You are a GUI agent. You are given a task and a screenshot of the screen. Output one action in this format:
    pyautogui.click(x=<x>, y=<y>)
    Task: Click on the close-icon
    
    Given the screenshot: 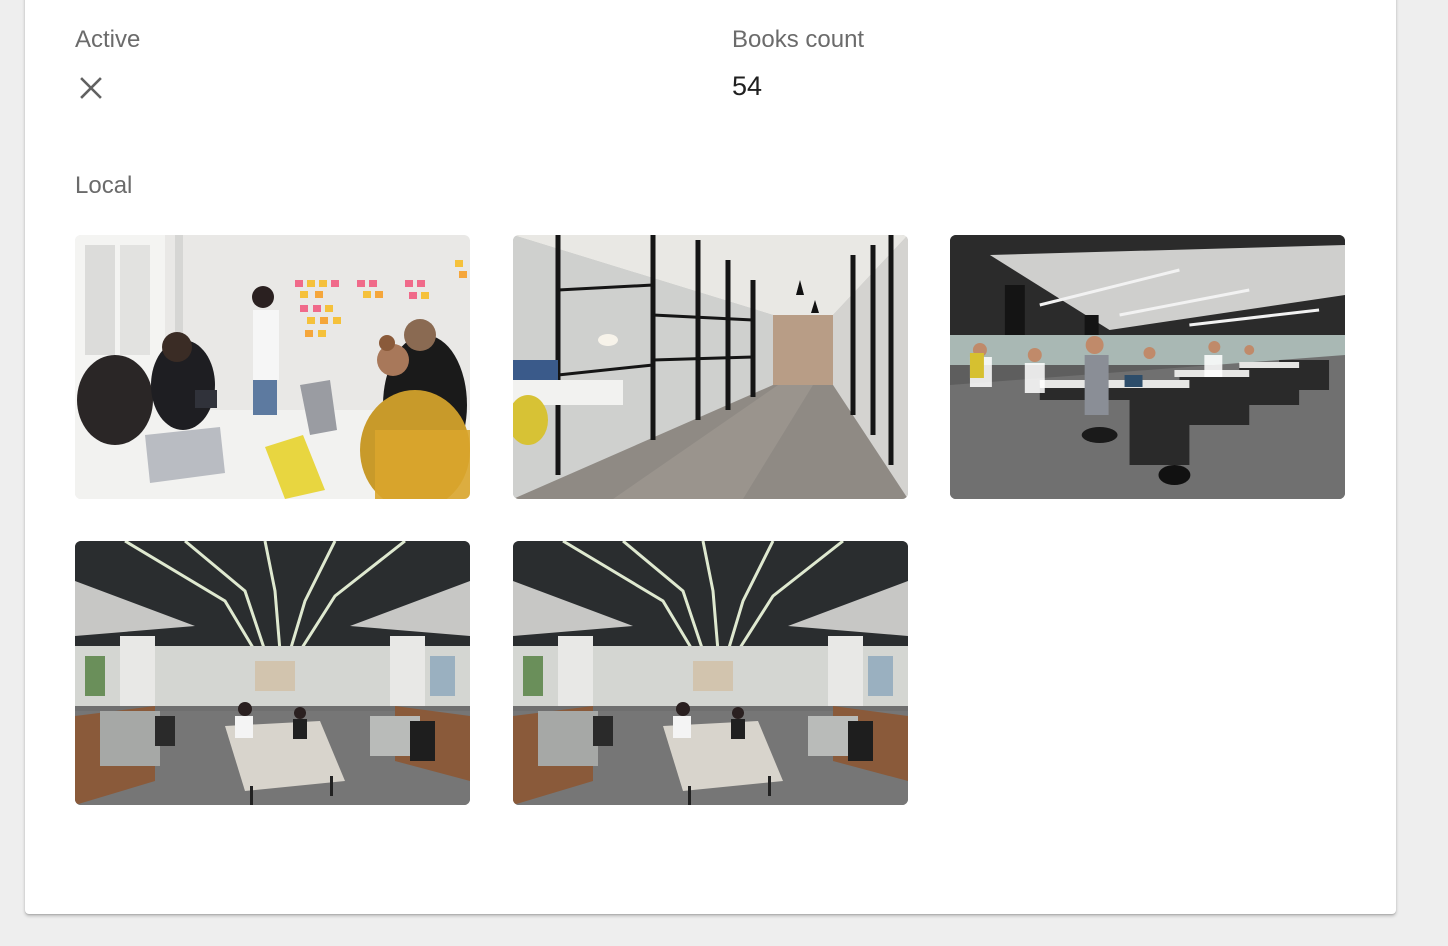 What is the action you would take?
    pyautogui.click(x=91, y=88)
    